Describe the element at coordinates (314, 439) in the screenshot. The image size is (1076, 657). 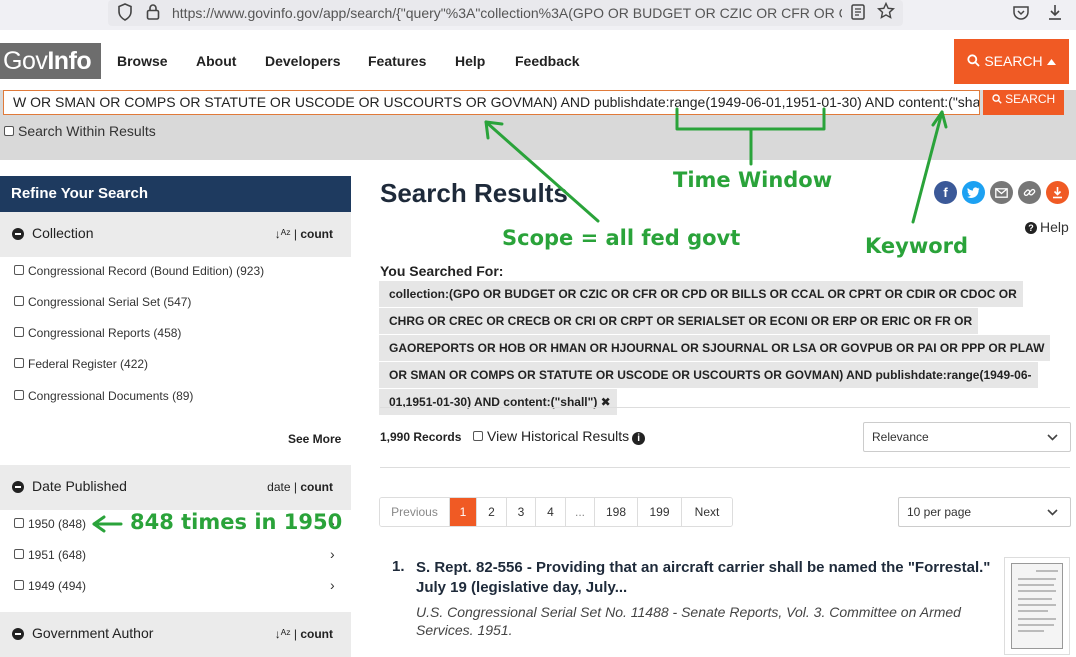
I see `see-more-link: See More` at that location.